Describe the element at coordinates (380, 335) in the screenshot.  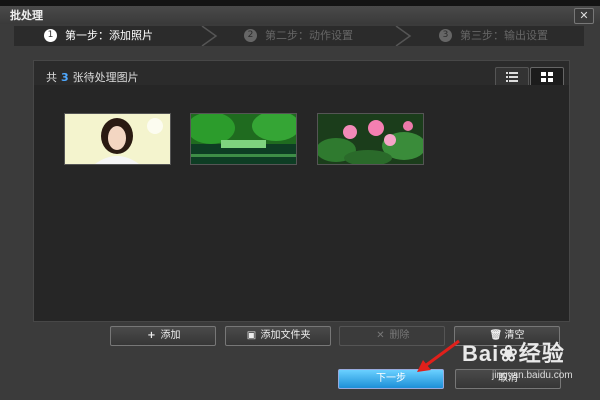
I see `x-icon: ✕` at that location.